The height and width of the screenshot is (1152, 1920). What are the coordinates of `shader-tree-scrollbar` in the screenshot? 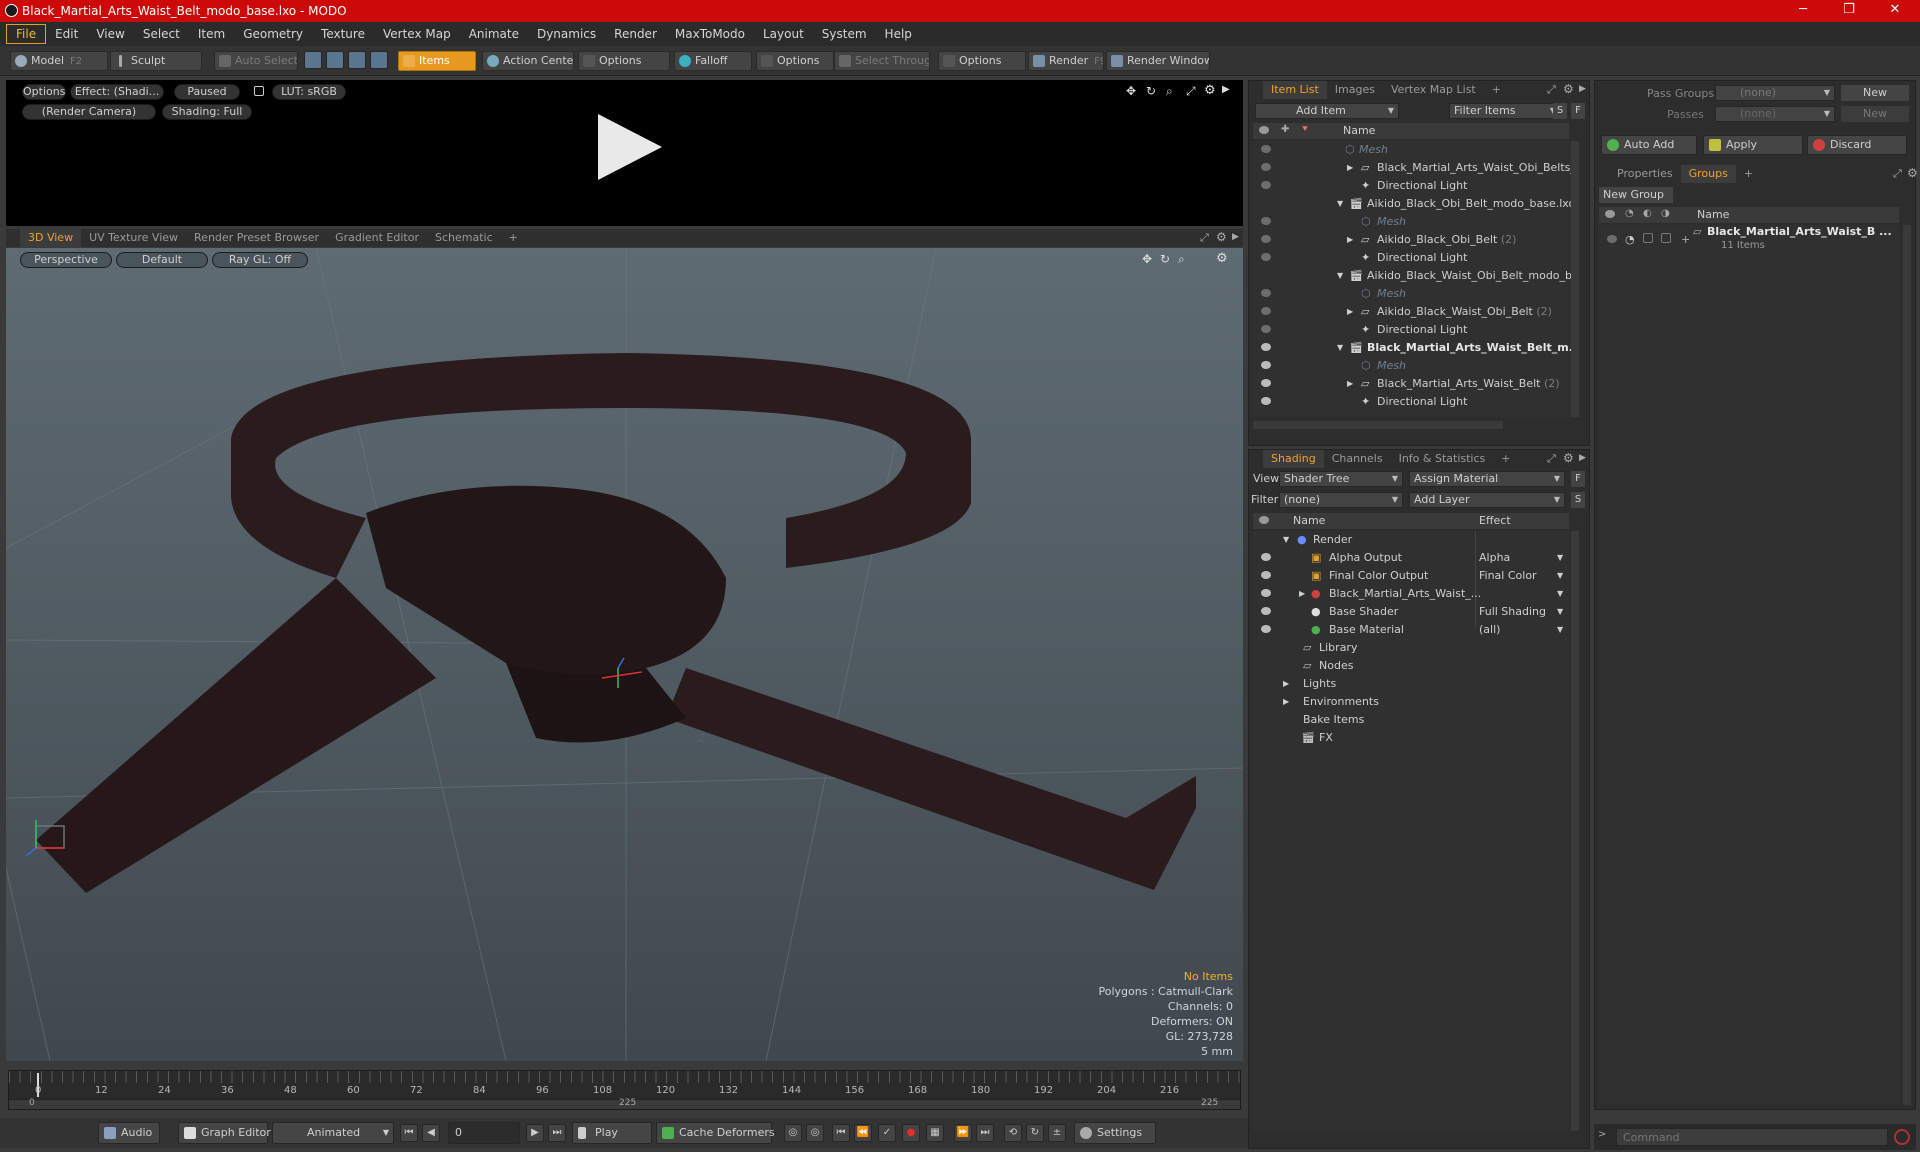 It's located at (1575, 831).